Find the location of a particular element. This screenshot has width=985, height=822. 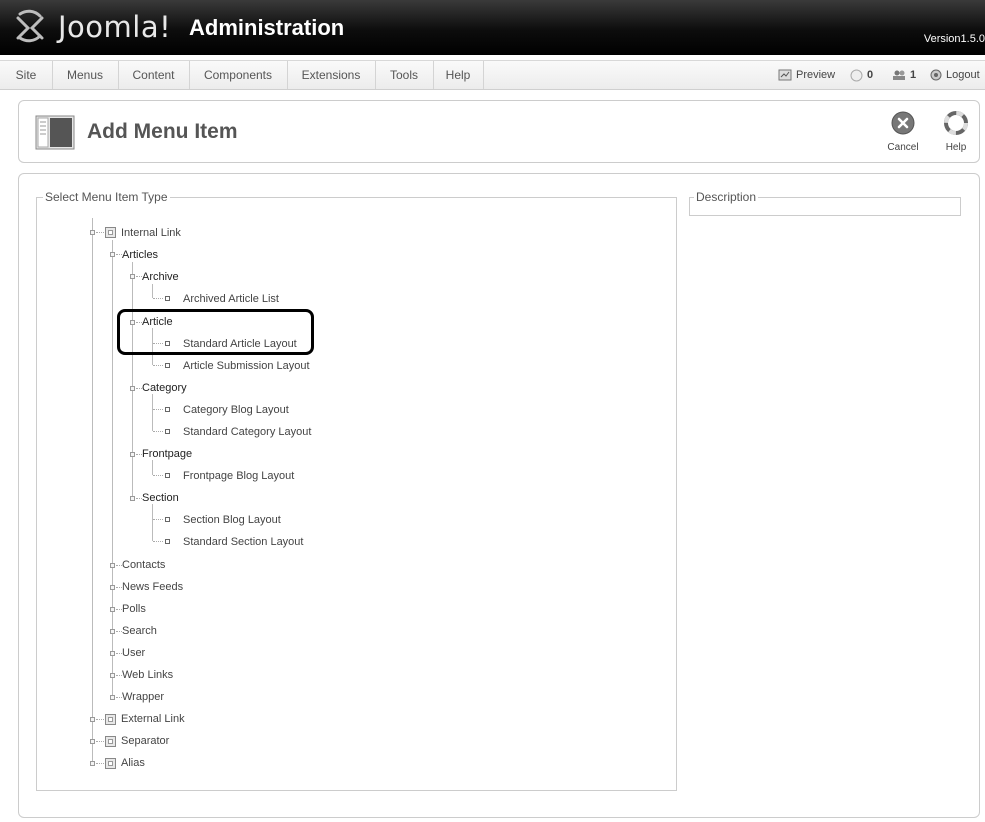

menu-tools: Tools is located at coordinates (404, 75).